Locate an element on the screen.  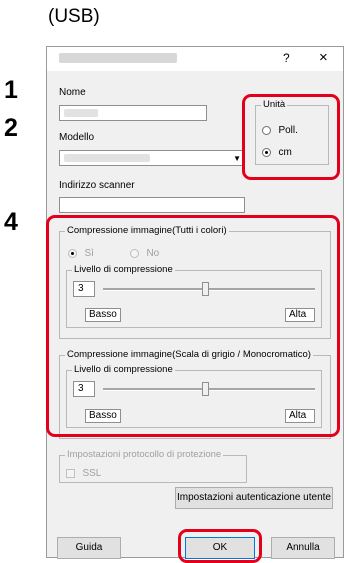
ssl-checkbox is located at coordinates (70, 474).